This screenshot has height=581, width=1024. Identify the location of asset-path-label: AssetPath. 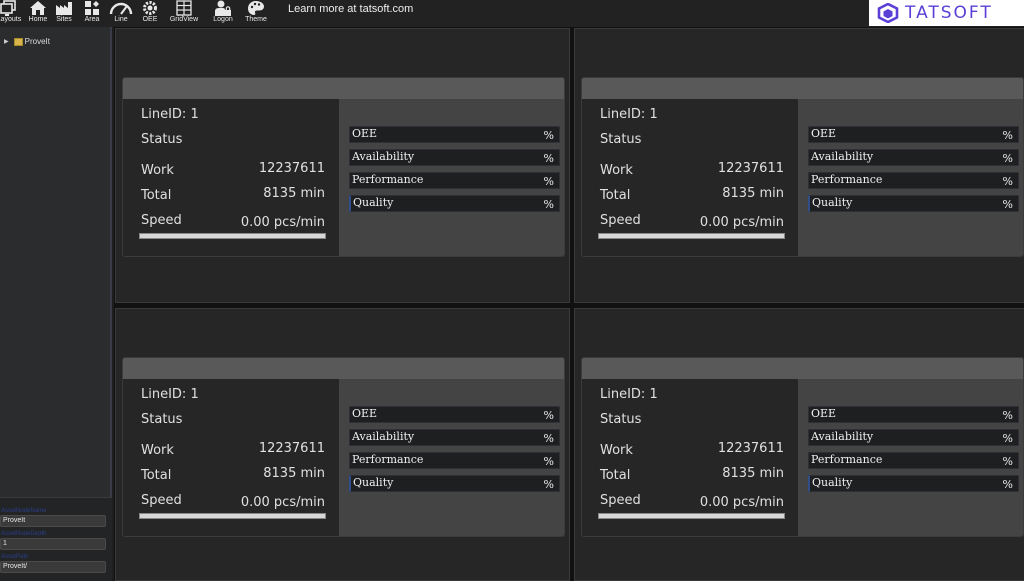
(15, 557).